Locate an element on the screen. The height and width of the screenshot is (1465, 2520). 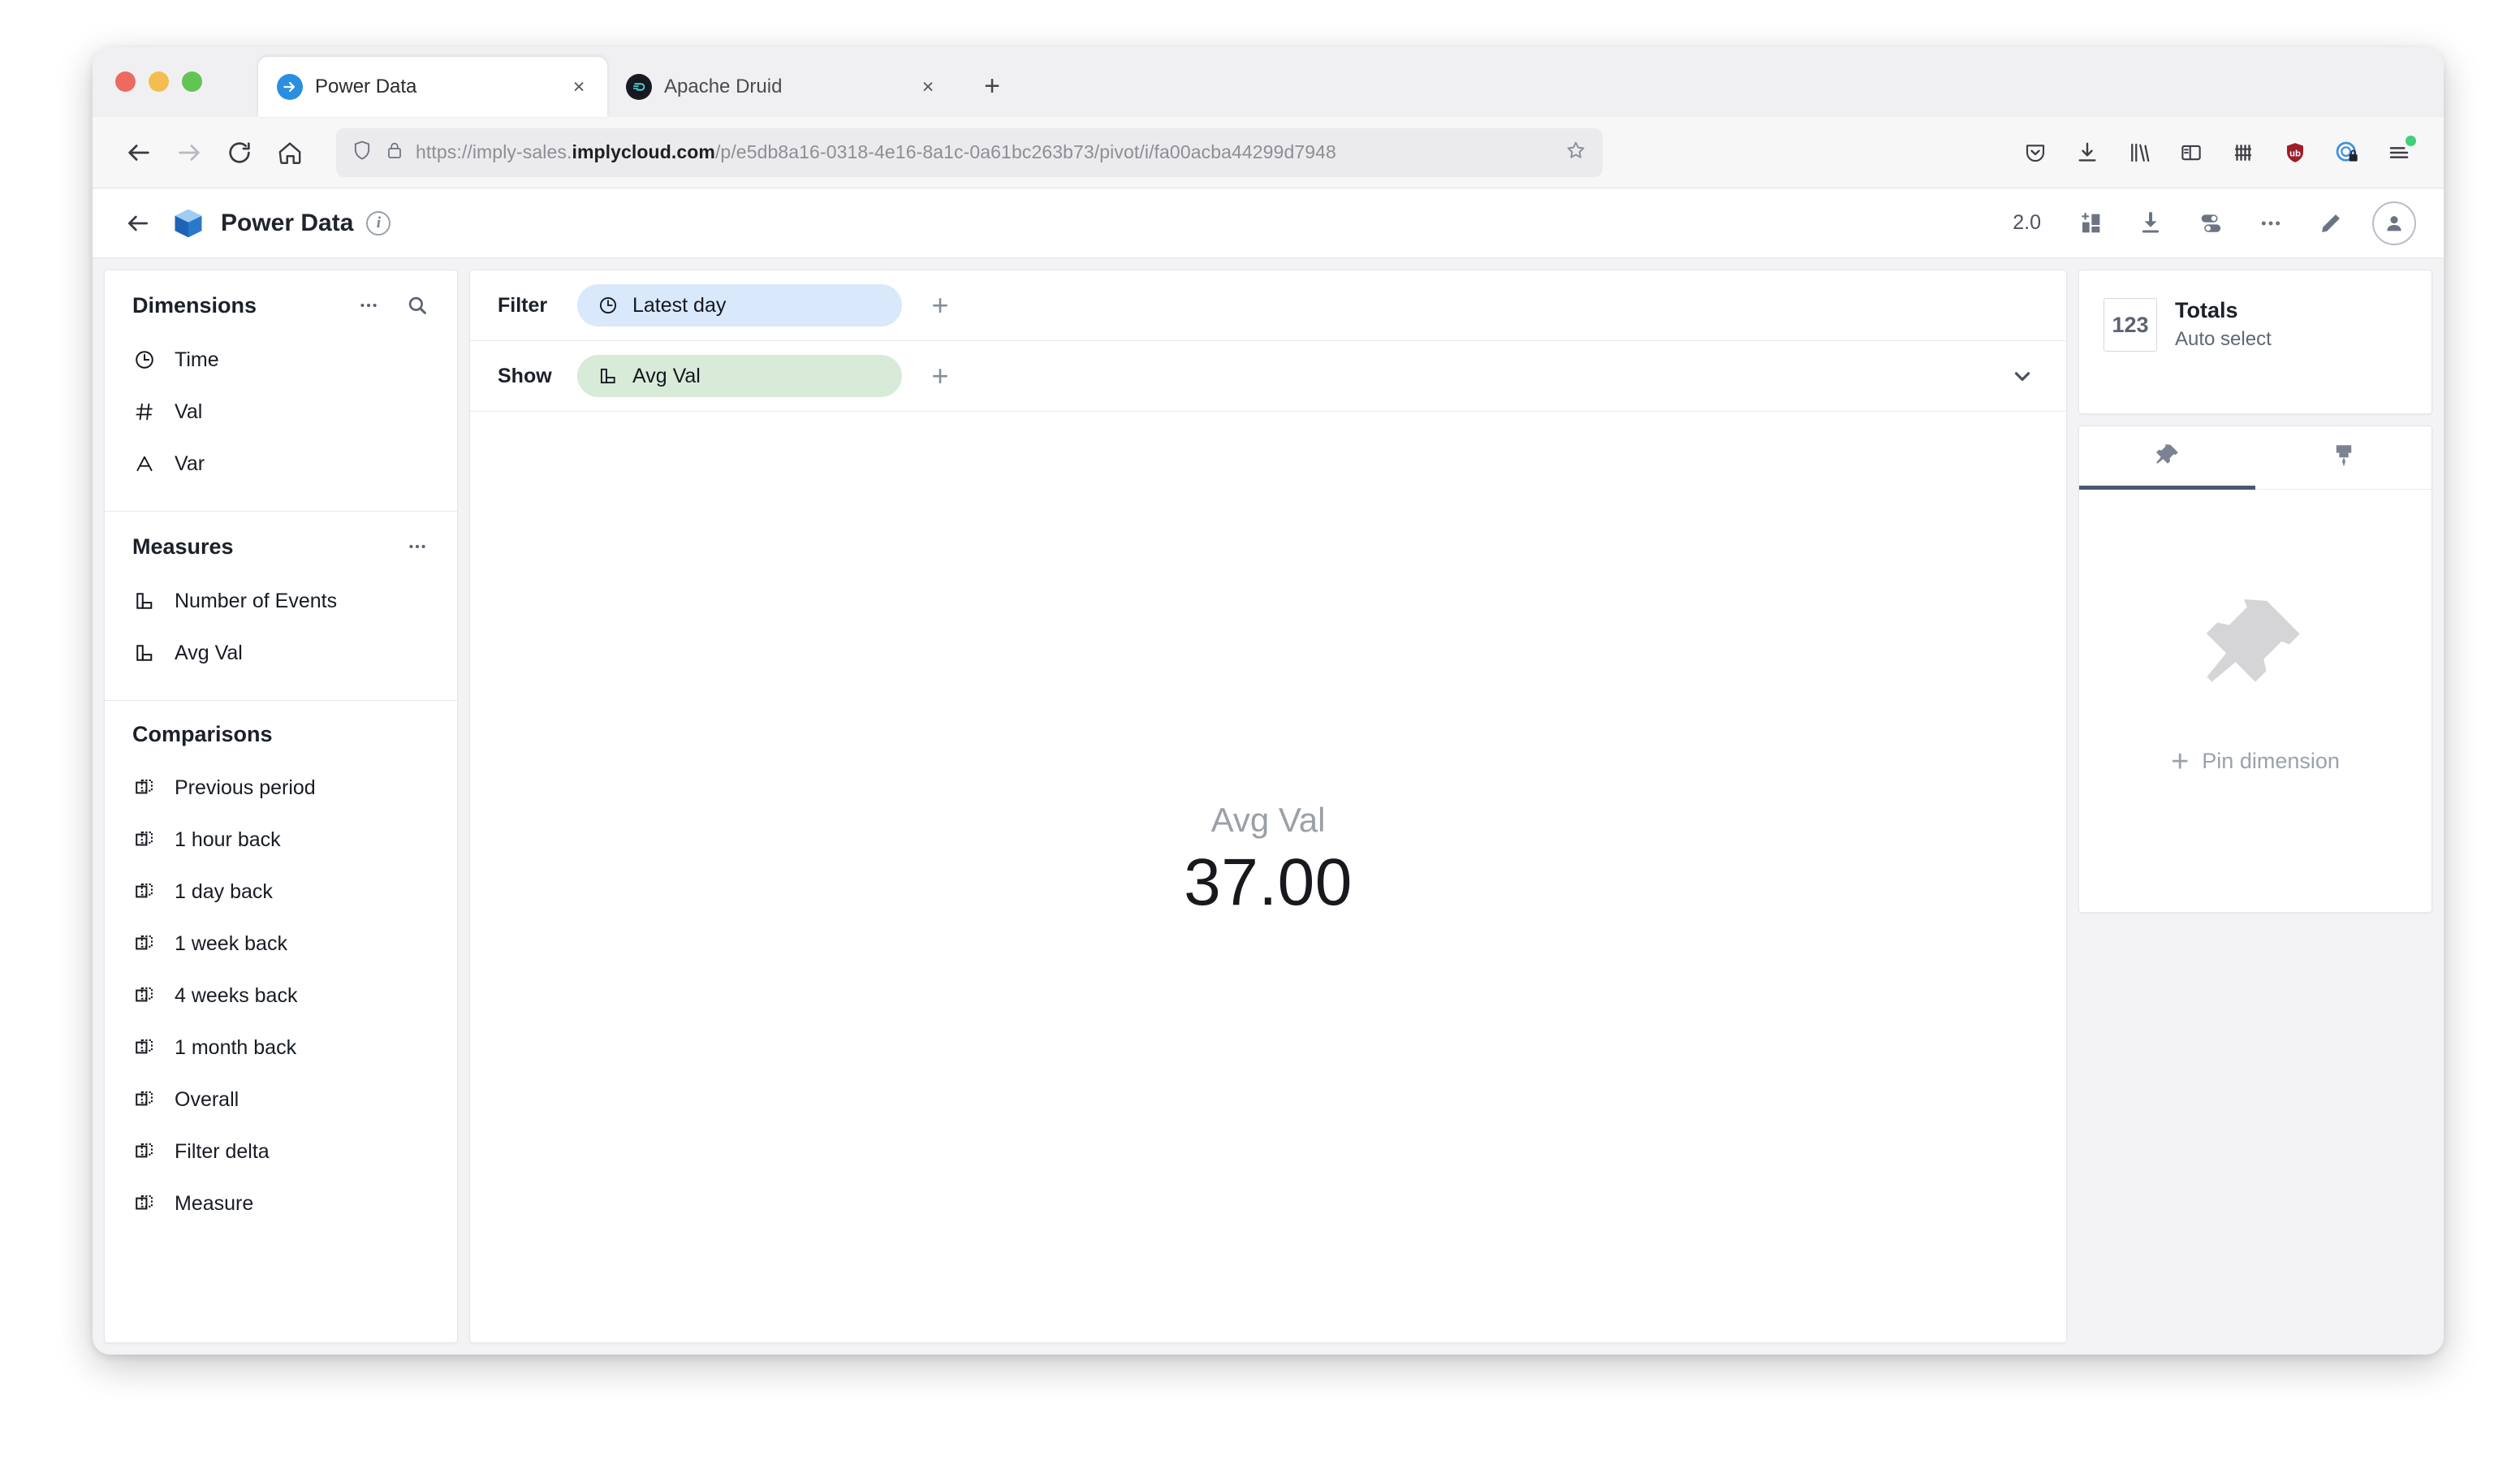
version-label: 2.0 is located at coordinates (2027, 223).